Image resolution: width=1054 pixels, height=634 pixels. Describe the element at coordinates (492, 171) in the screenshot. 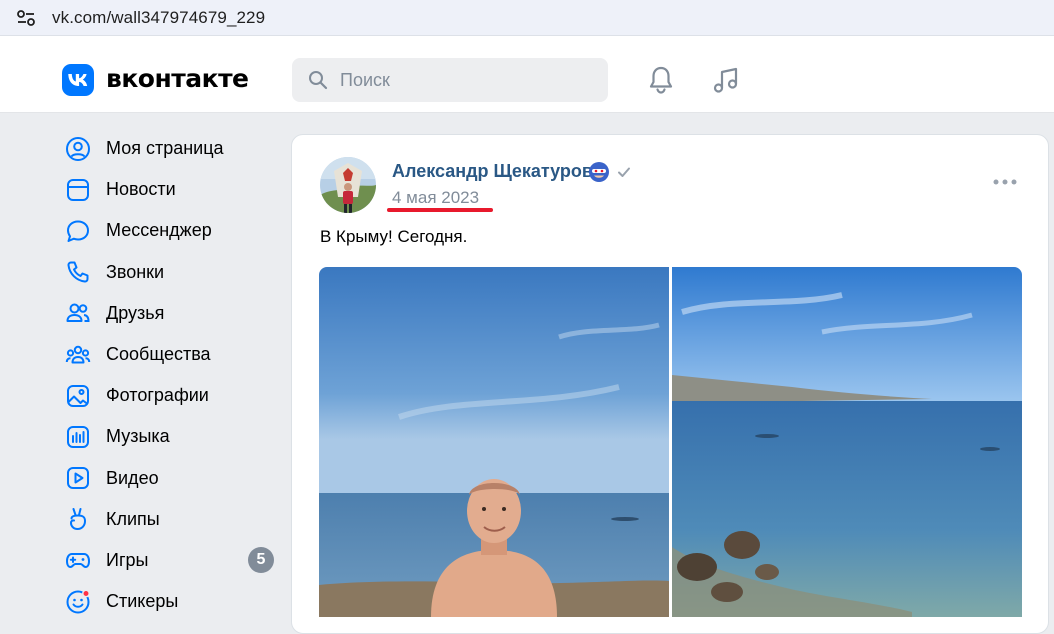

I see `post-author-name: Александр Щекатуров` at that location.